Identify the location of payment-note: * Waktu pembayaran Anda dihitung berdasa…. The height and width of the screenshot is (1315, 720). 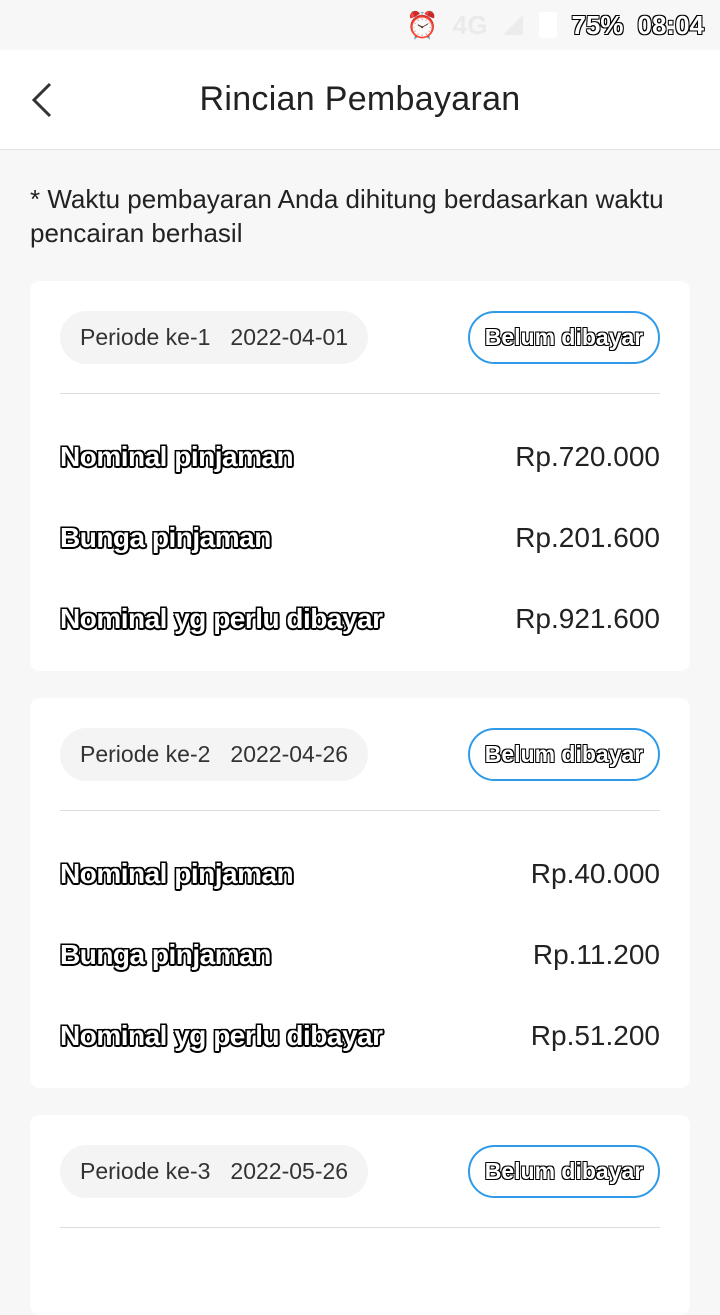
(347, 216).